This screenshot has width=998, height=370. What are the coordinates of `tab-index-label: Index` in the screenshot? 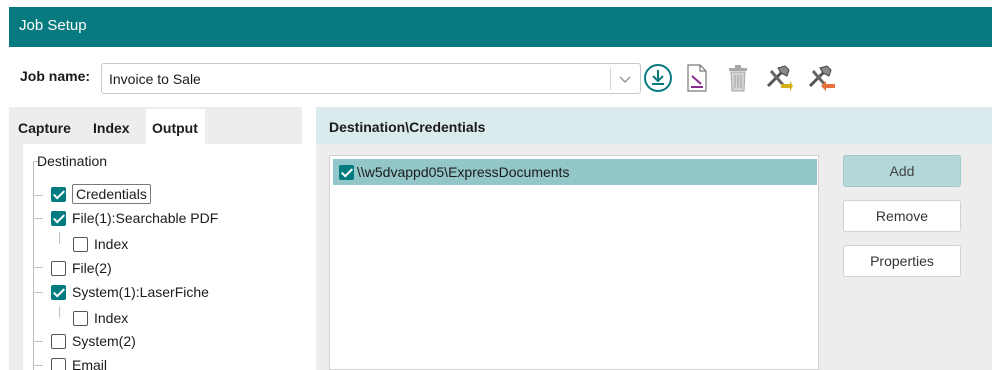 It's located at (111, 128).